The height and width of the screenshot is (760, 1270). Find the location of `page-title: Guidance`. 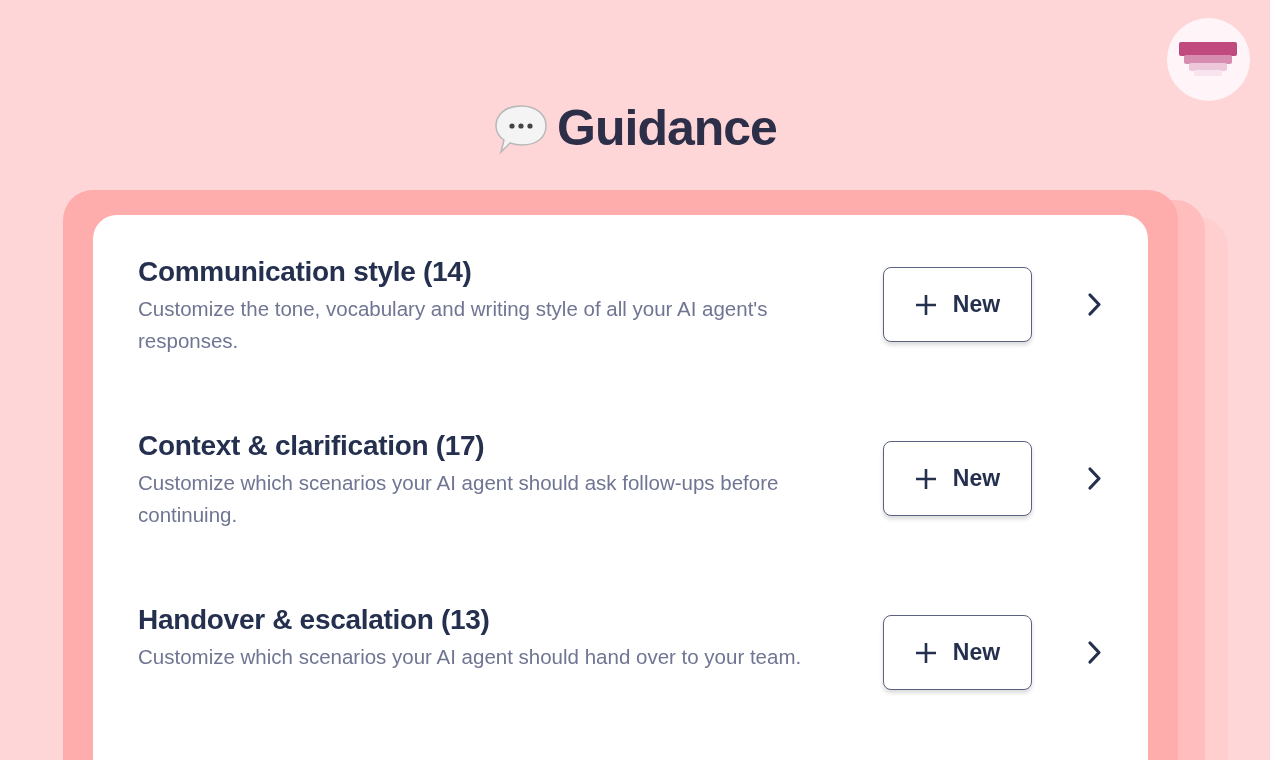

page-title: Guidance is located at coordinates (667, 128).